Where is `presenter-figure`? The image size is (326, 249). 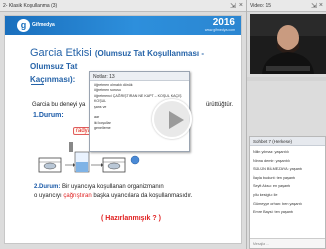
presenter-figure is located at coordinates (288, 44).